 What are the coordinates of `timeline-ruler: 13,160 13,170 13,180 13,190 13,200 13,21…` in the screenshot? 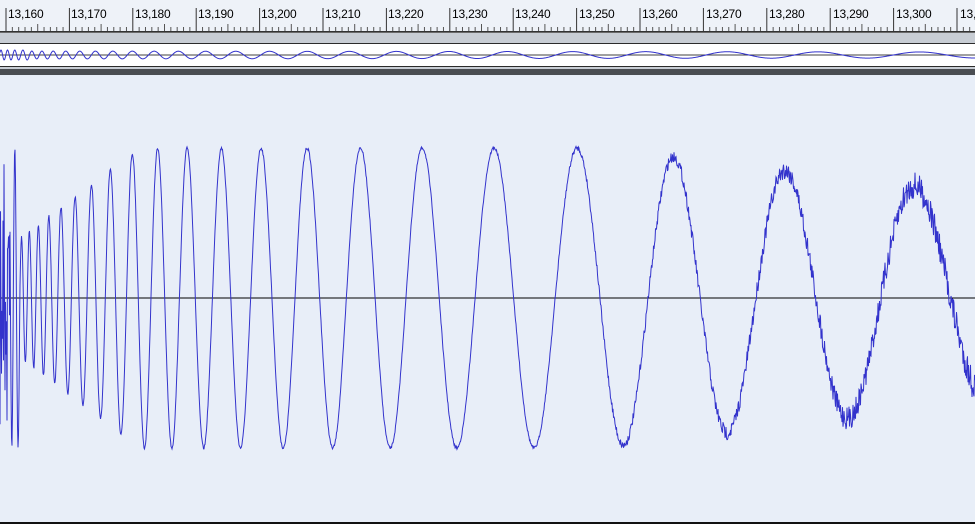 It's located at (487, 16).